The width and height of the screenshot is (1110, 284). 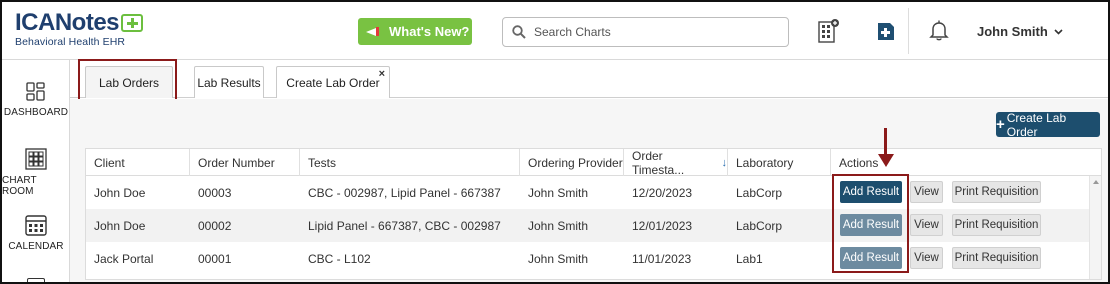 I want to click on create-lab-order-button: + Create Lab Order, so click(x=1048, y=124).